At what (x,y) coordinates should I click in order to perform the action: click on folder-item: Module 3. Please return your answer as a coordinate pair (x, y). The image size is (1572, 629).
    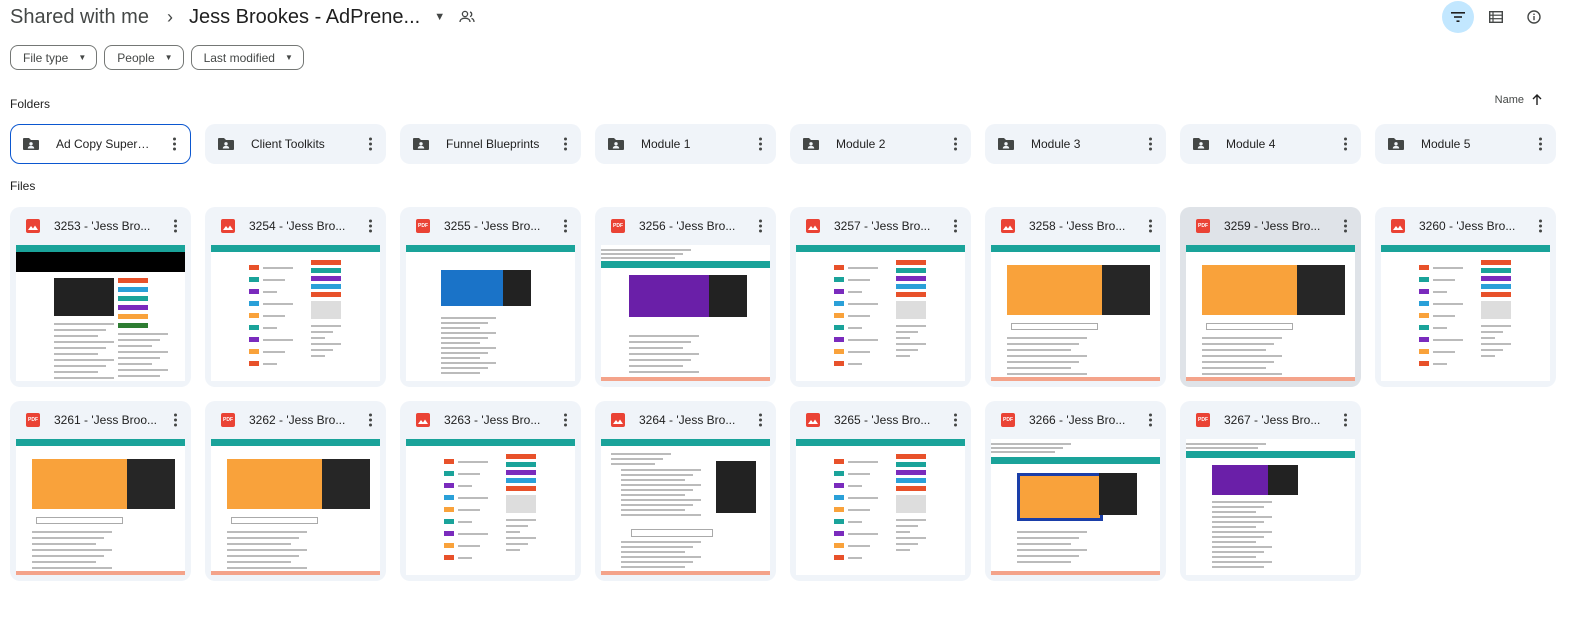
    Looking at the image, I should click on (1075, 144).